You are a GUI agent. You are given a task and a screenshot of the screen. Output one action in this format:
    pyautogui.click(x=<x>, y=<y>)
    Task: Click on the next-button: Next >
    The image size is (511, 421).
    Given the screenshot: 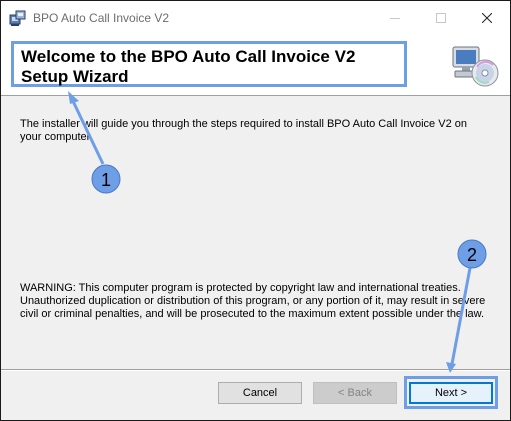 What is the action you would take?
    pyautogui.click(x=451, y=393)
    